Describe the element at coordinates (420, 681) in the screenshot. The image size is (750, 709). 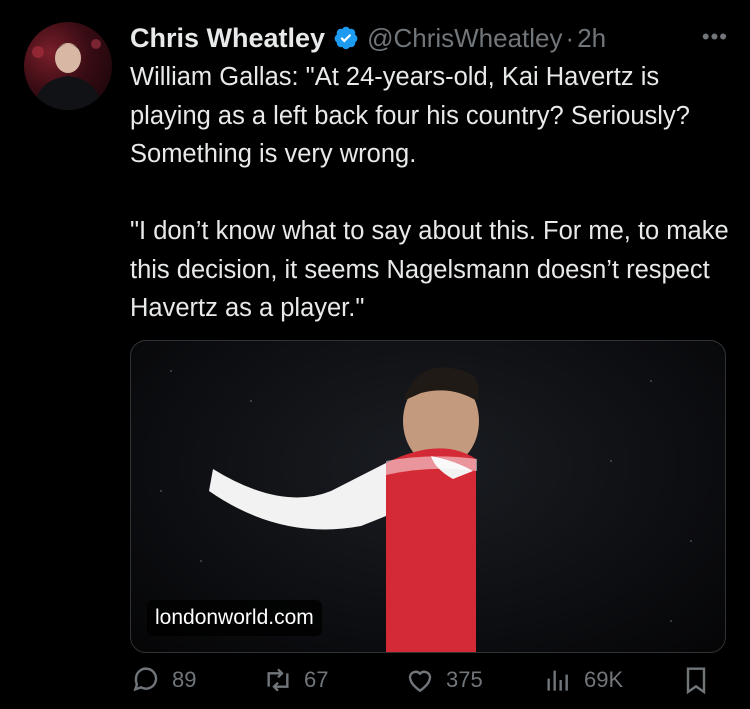
I see `heart-icon` at that location.